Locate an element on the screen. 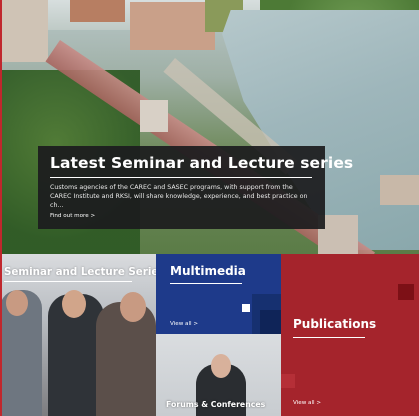 The height and width of the screenshot is (416, 419). forums-tile-title: Forums & Conferences is located at coordinates (216, 404).